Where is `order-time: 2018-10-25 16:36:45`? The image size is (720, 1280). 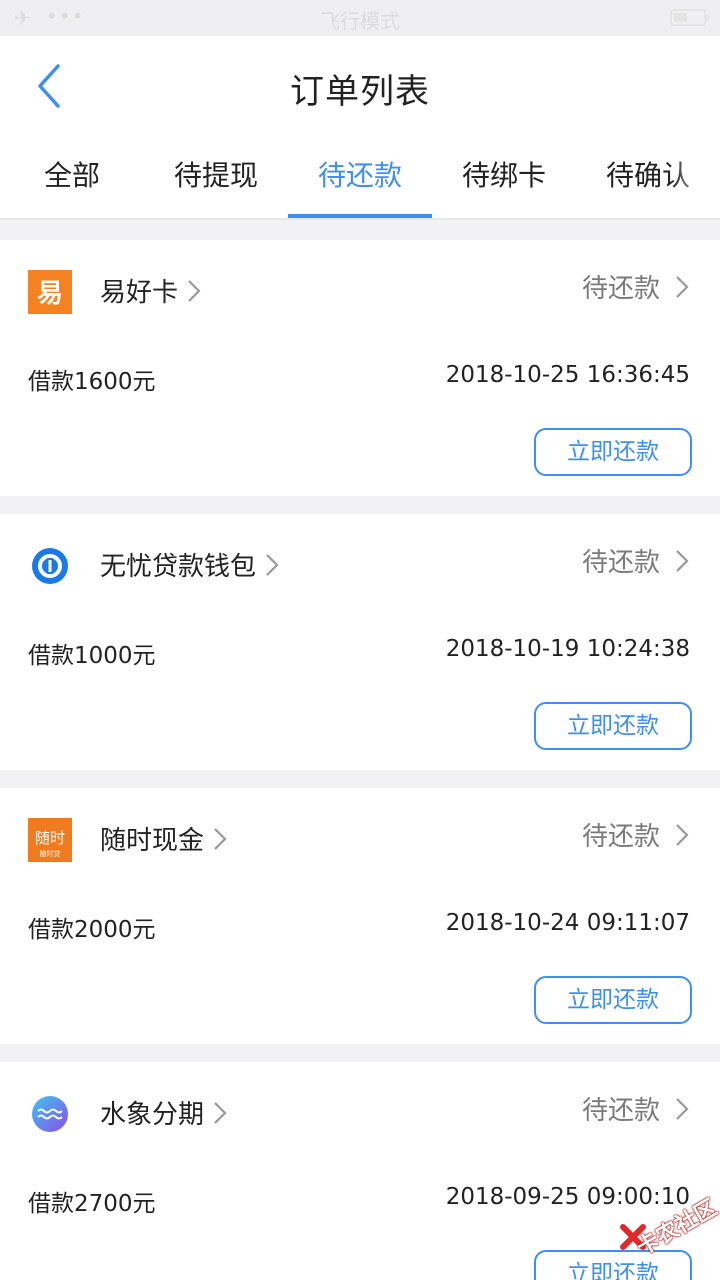
order-time: 2018-10-25 16:36:45 is located at coordinates (567, 375).